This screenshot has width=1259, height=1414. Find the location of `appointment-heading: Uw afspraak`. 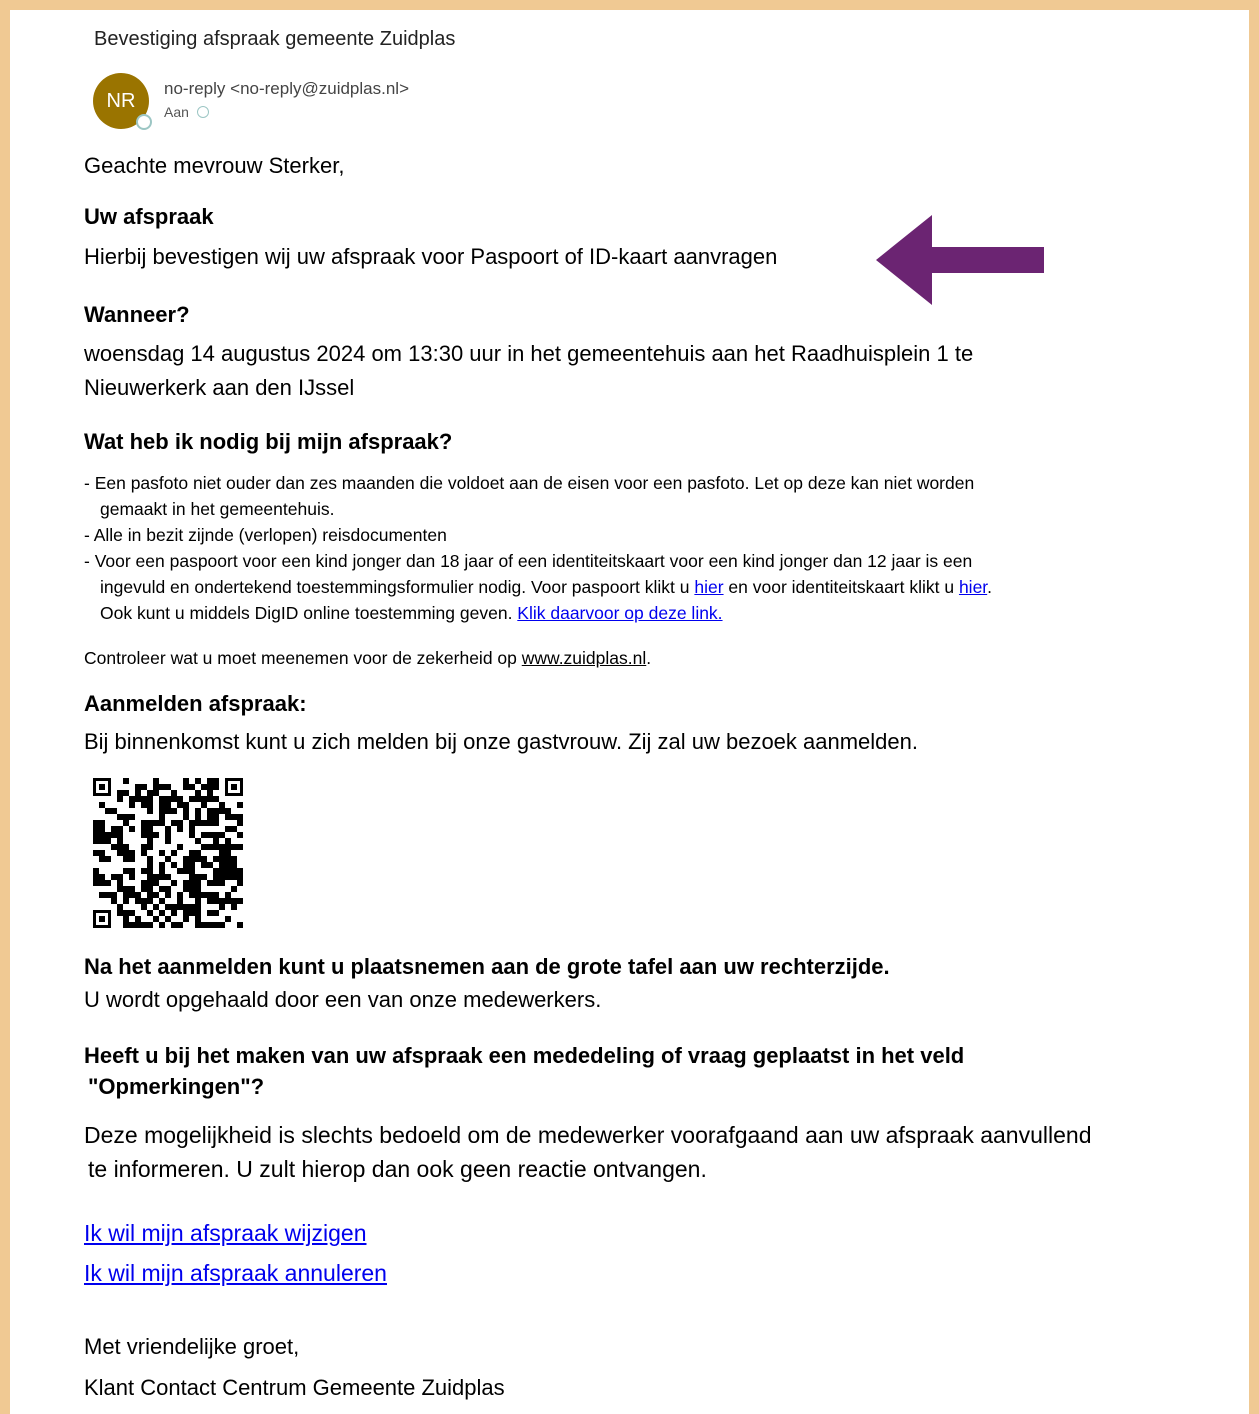

appointment-heading: Uw afspraak is located at coordinates (149, 216).